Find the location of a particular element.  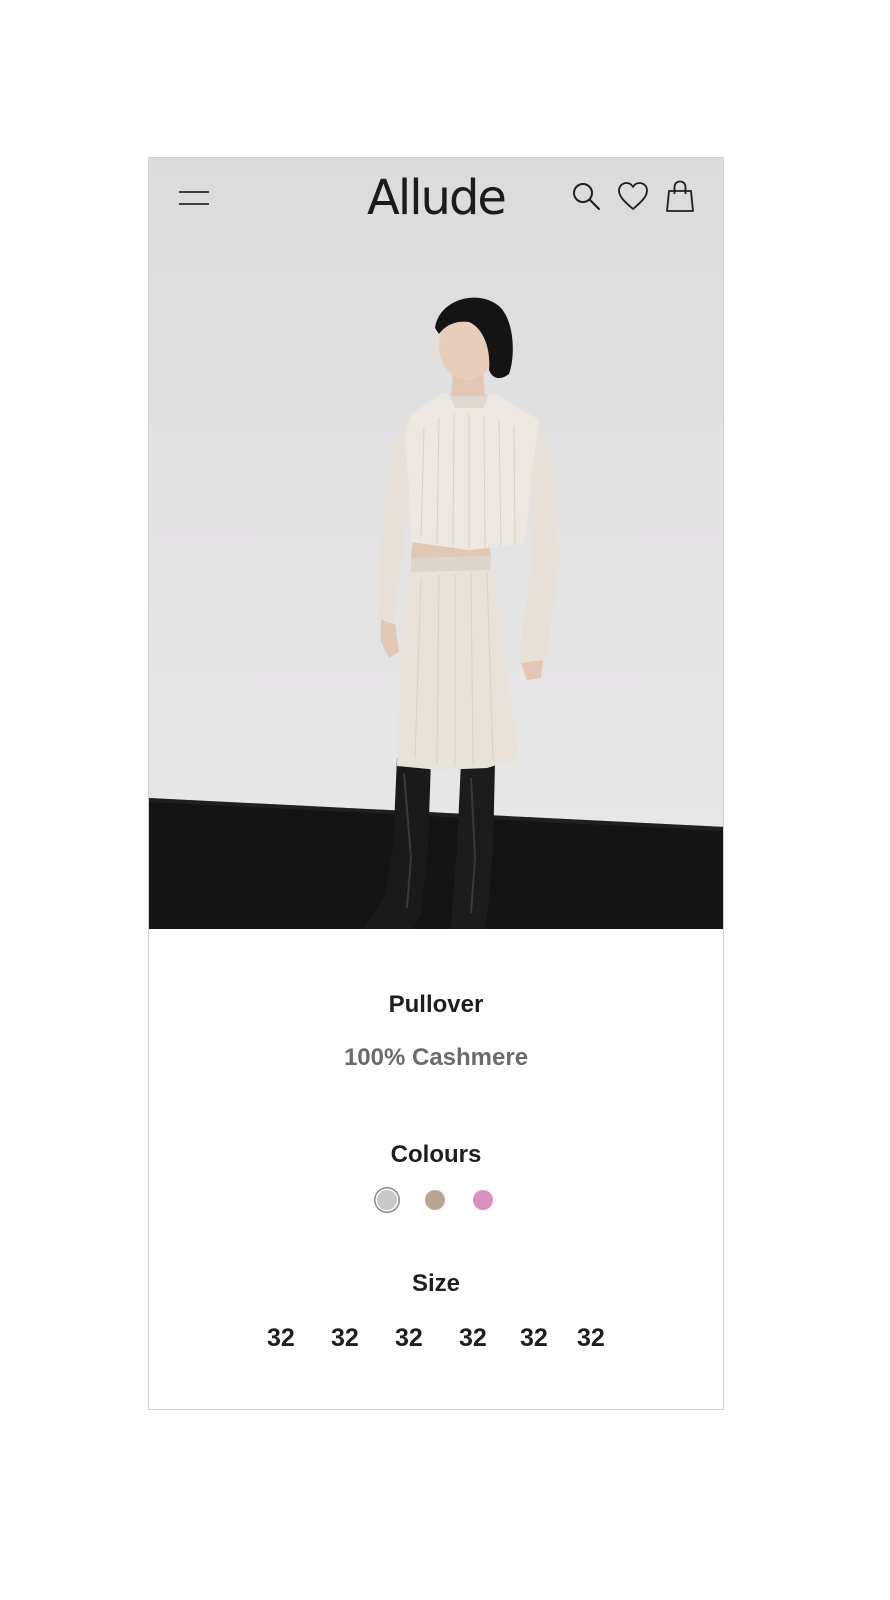

product-material: 100% Cashmere is located at coordinates (436, 1057).